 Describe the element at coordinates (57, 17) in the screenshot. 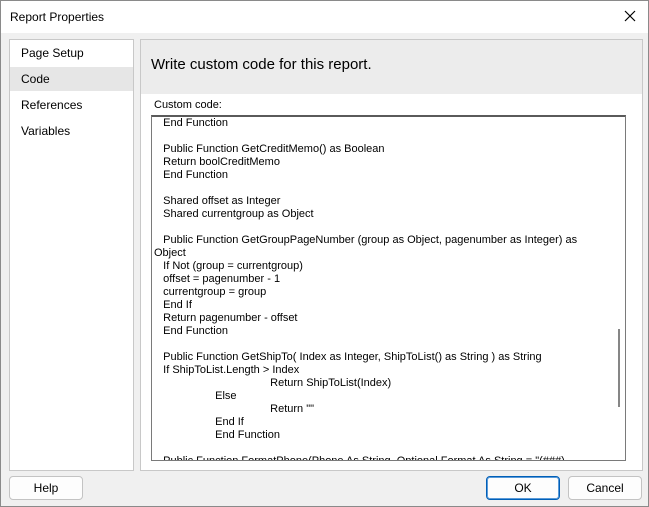

I see `window-title: Report Properties` at that location.